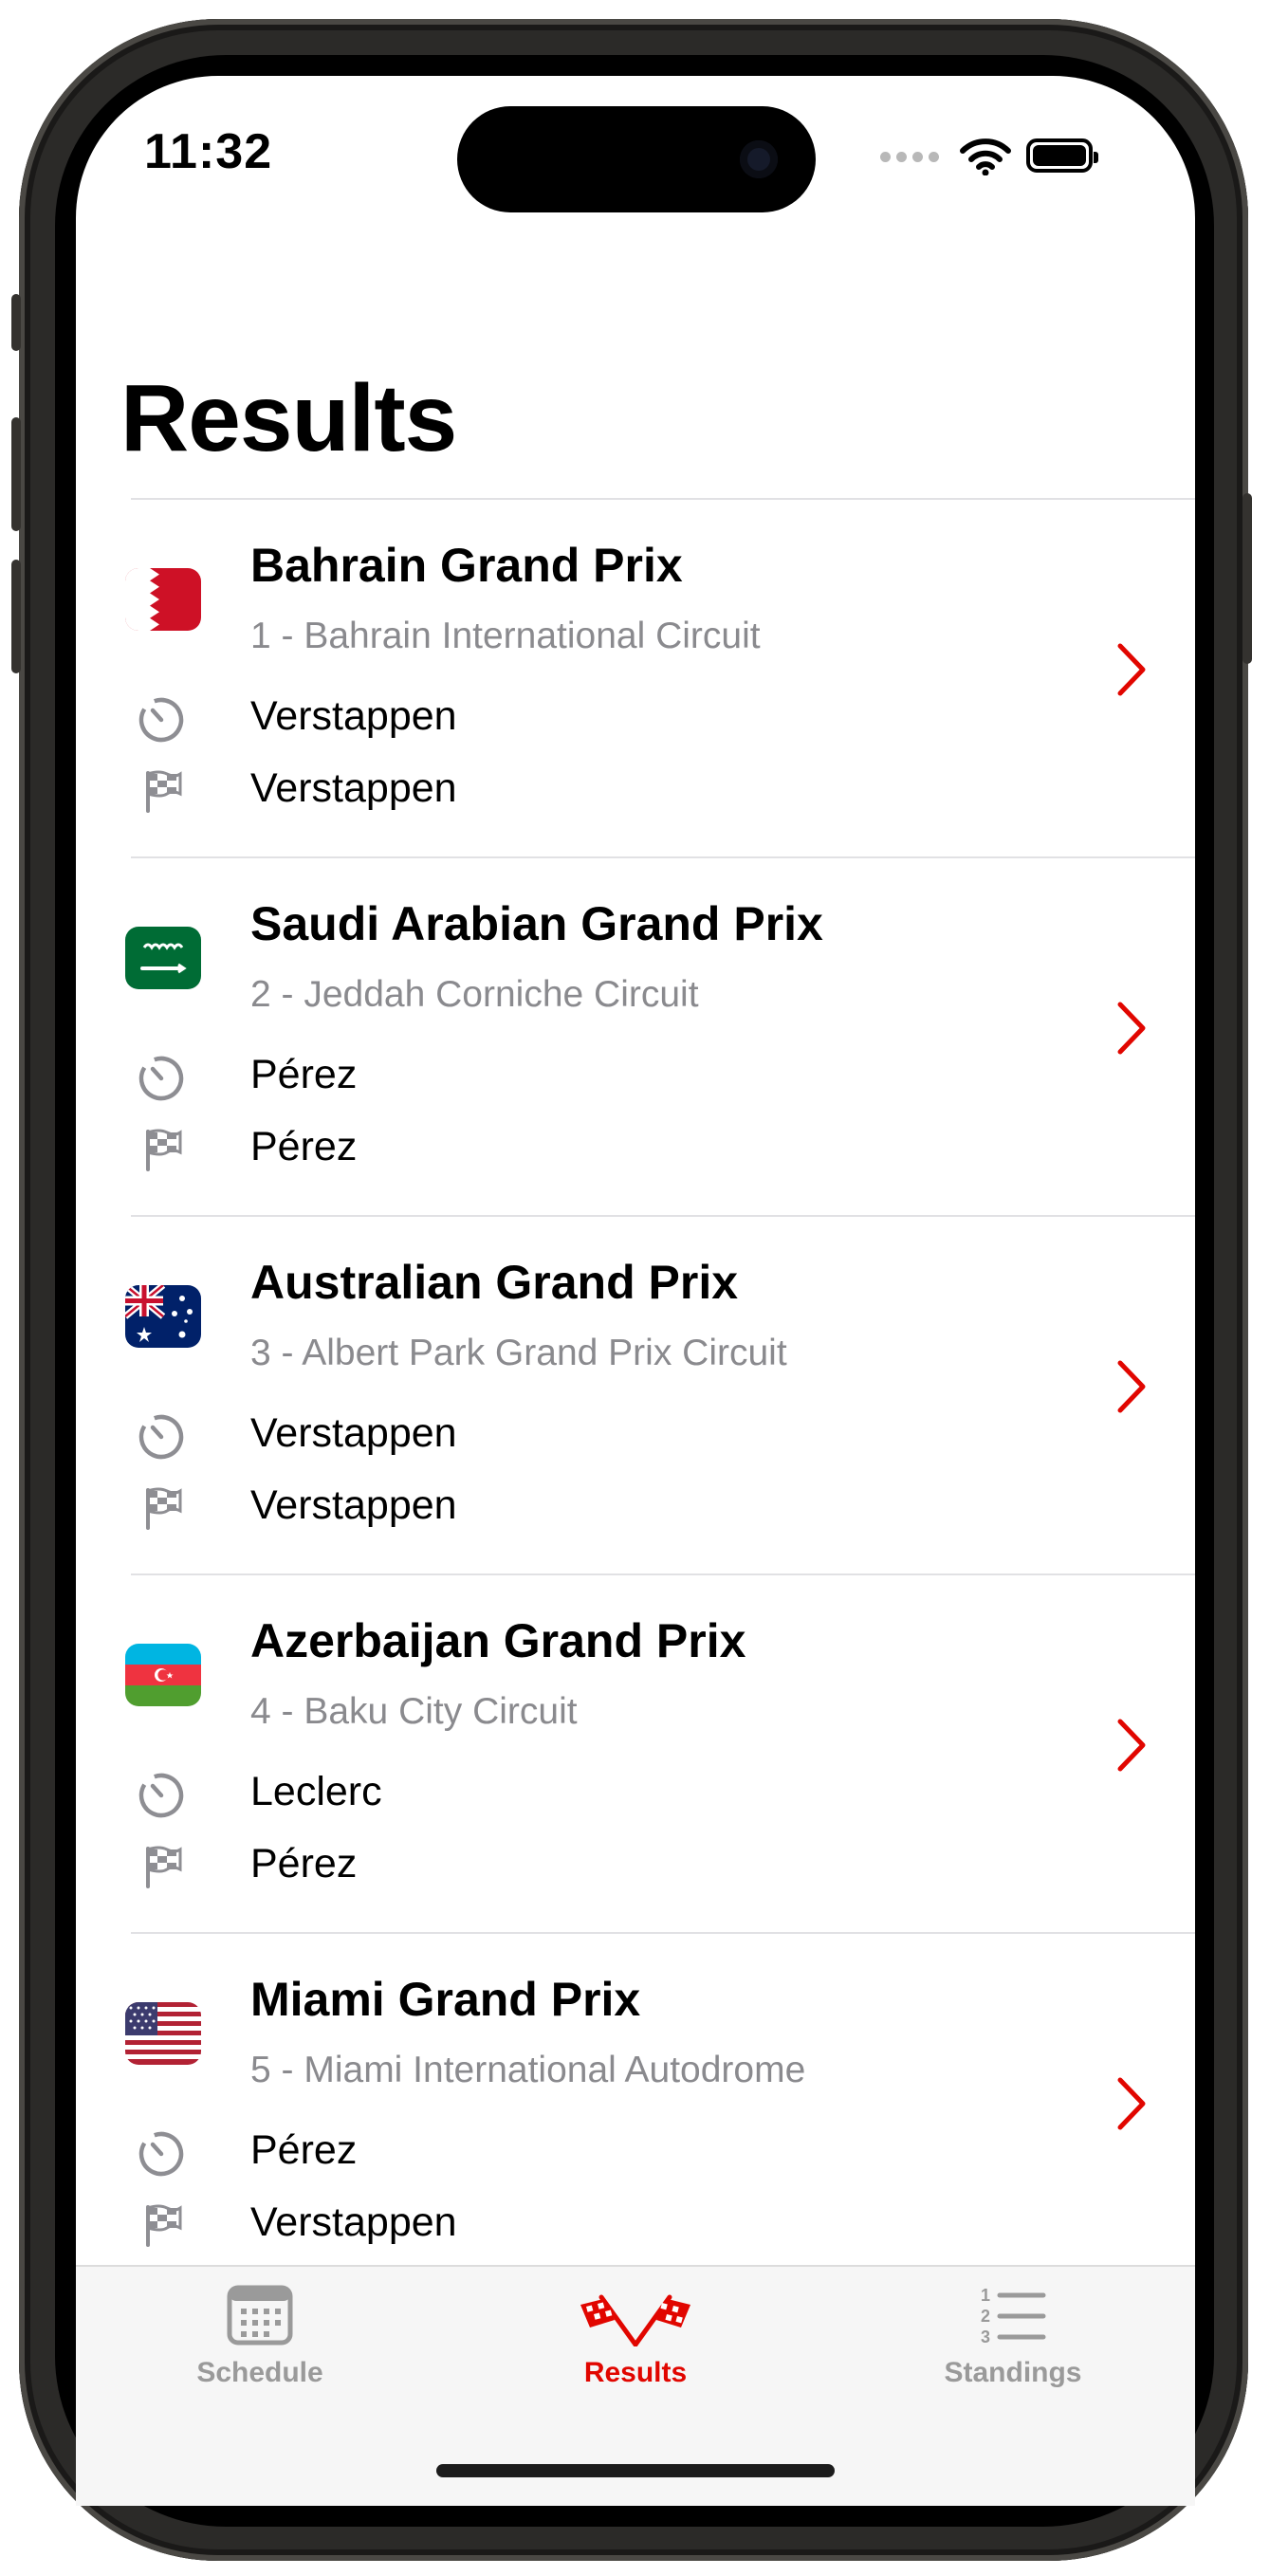 This screenshot has width=1270, height=2576. I want to click on usa-flag-icon, so click(163, 2033).